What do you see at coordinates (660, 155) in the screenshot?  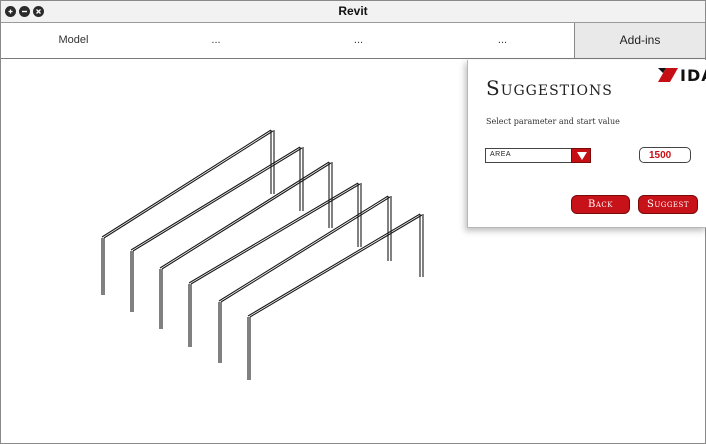 I see `start-value-text: 1500` at bounding box center [660, 155].